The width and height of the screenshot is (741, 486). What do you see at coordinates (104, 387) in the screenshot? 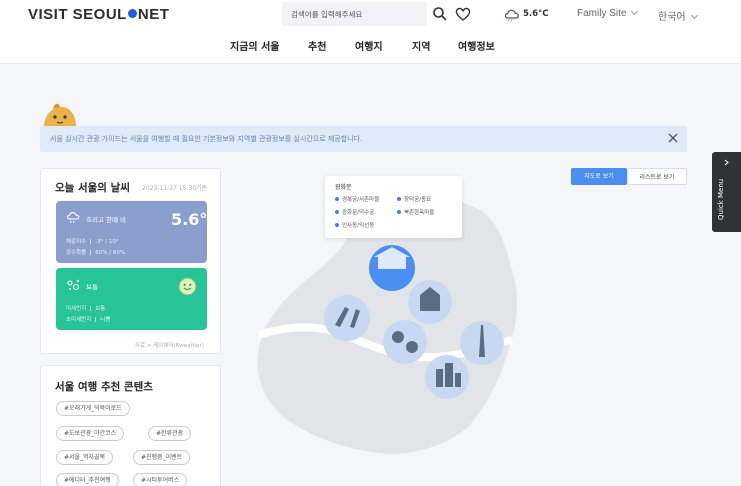
I see `recommend-title: 서울 여행 추천 콘텐츠` at bounding box center [104, 387].